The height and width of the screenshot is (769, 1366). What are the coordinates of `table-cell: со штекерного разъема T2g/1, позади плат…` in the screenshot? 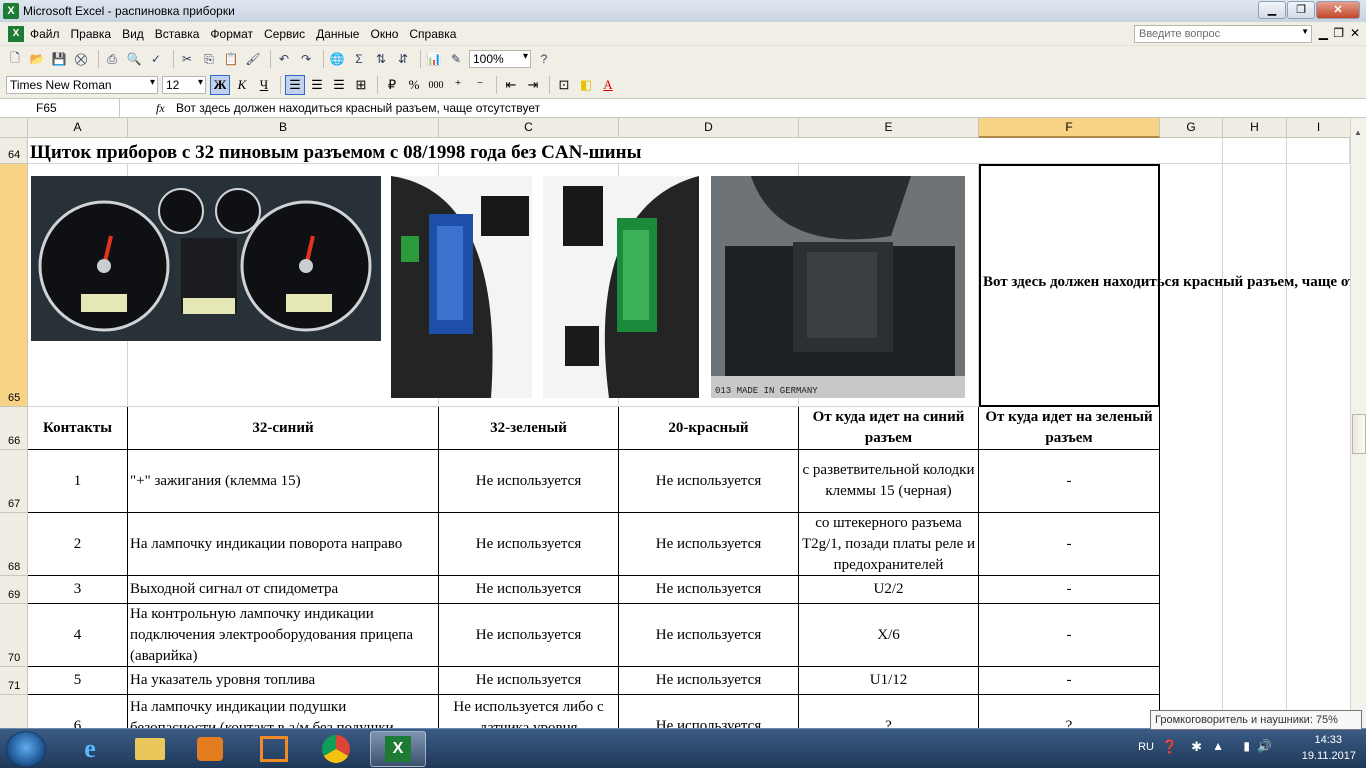 It's located at (889, 544).